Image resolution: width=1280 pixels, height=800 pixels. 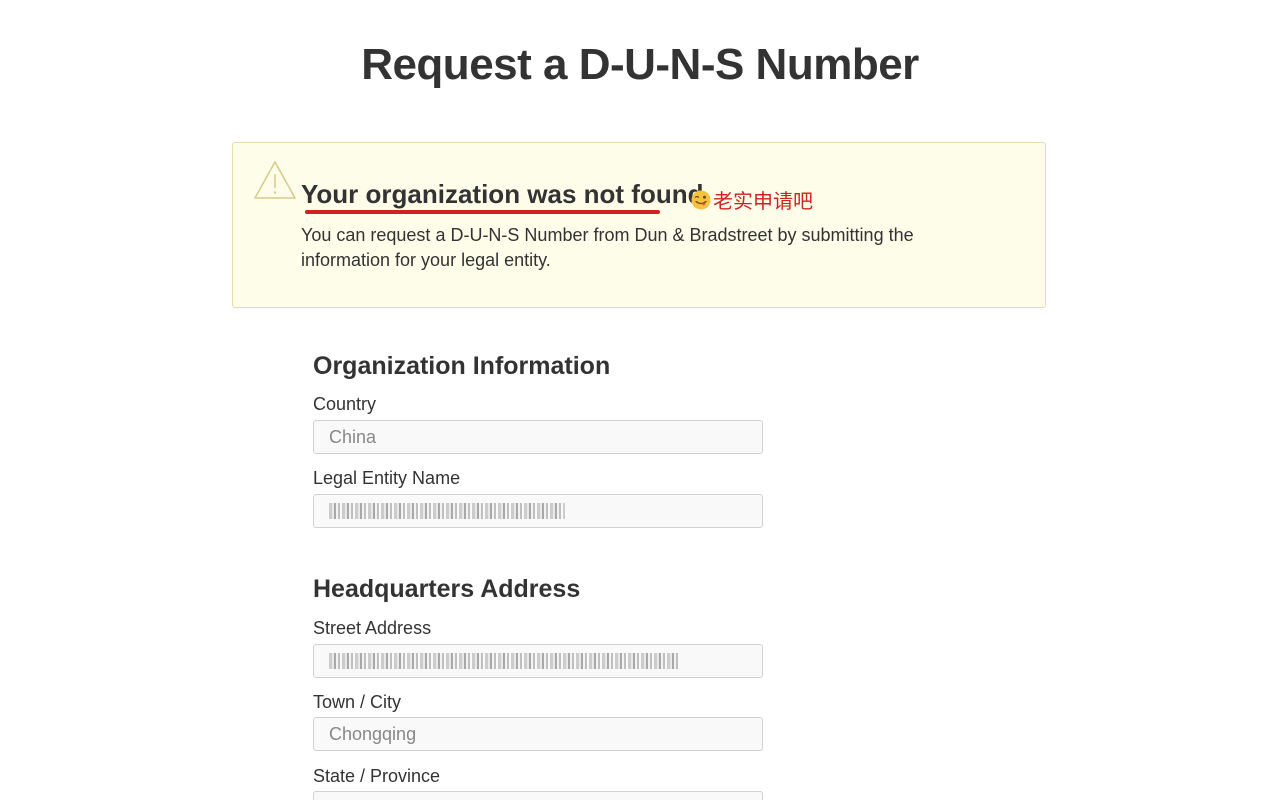 What do you see at coordinates (538, 734) in the screenshot?
I see `city-field` at bounding box center [538, 734].